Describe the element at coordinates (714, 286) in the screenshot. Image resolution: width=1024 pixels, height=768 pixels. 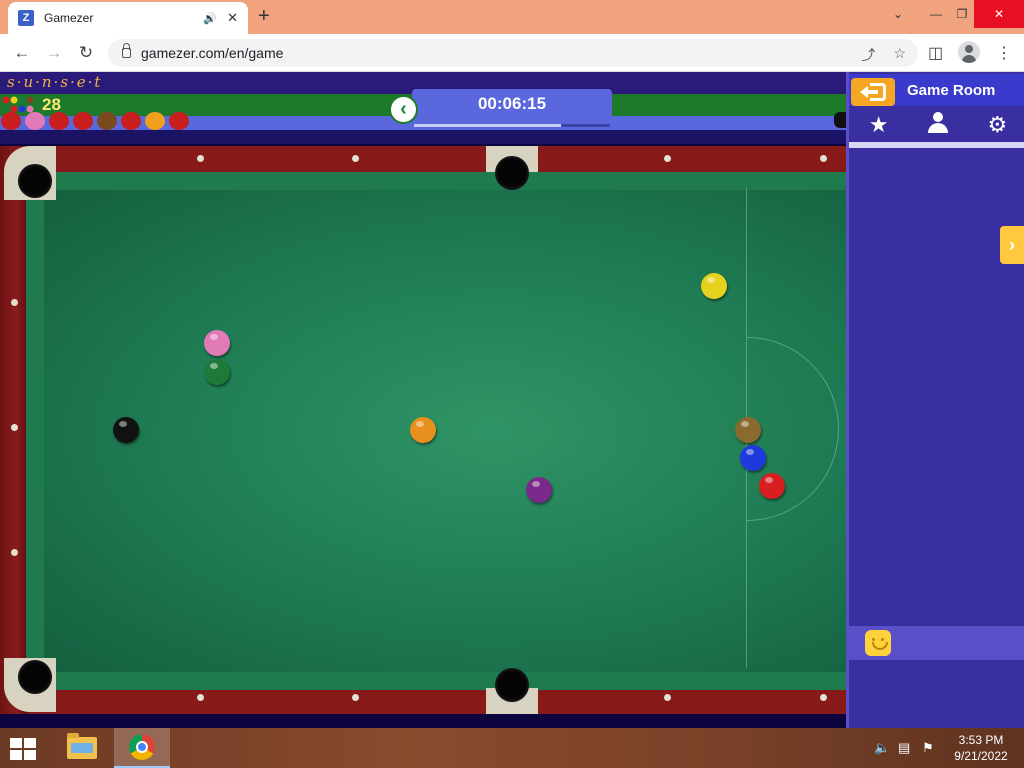
I see `ball-yellow` at that location.